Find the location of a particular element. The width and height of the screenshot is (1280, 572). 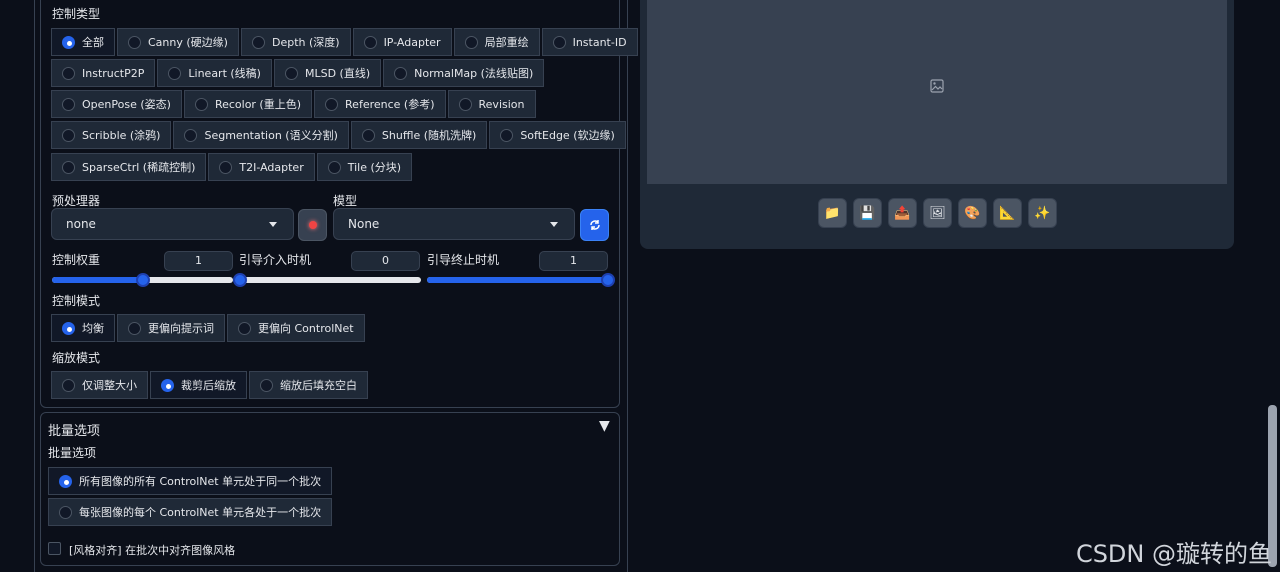

preprocessor-label: 预处理器 is located at coordinates (76, 201).